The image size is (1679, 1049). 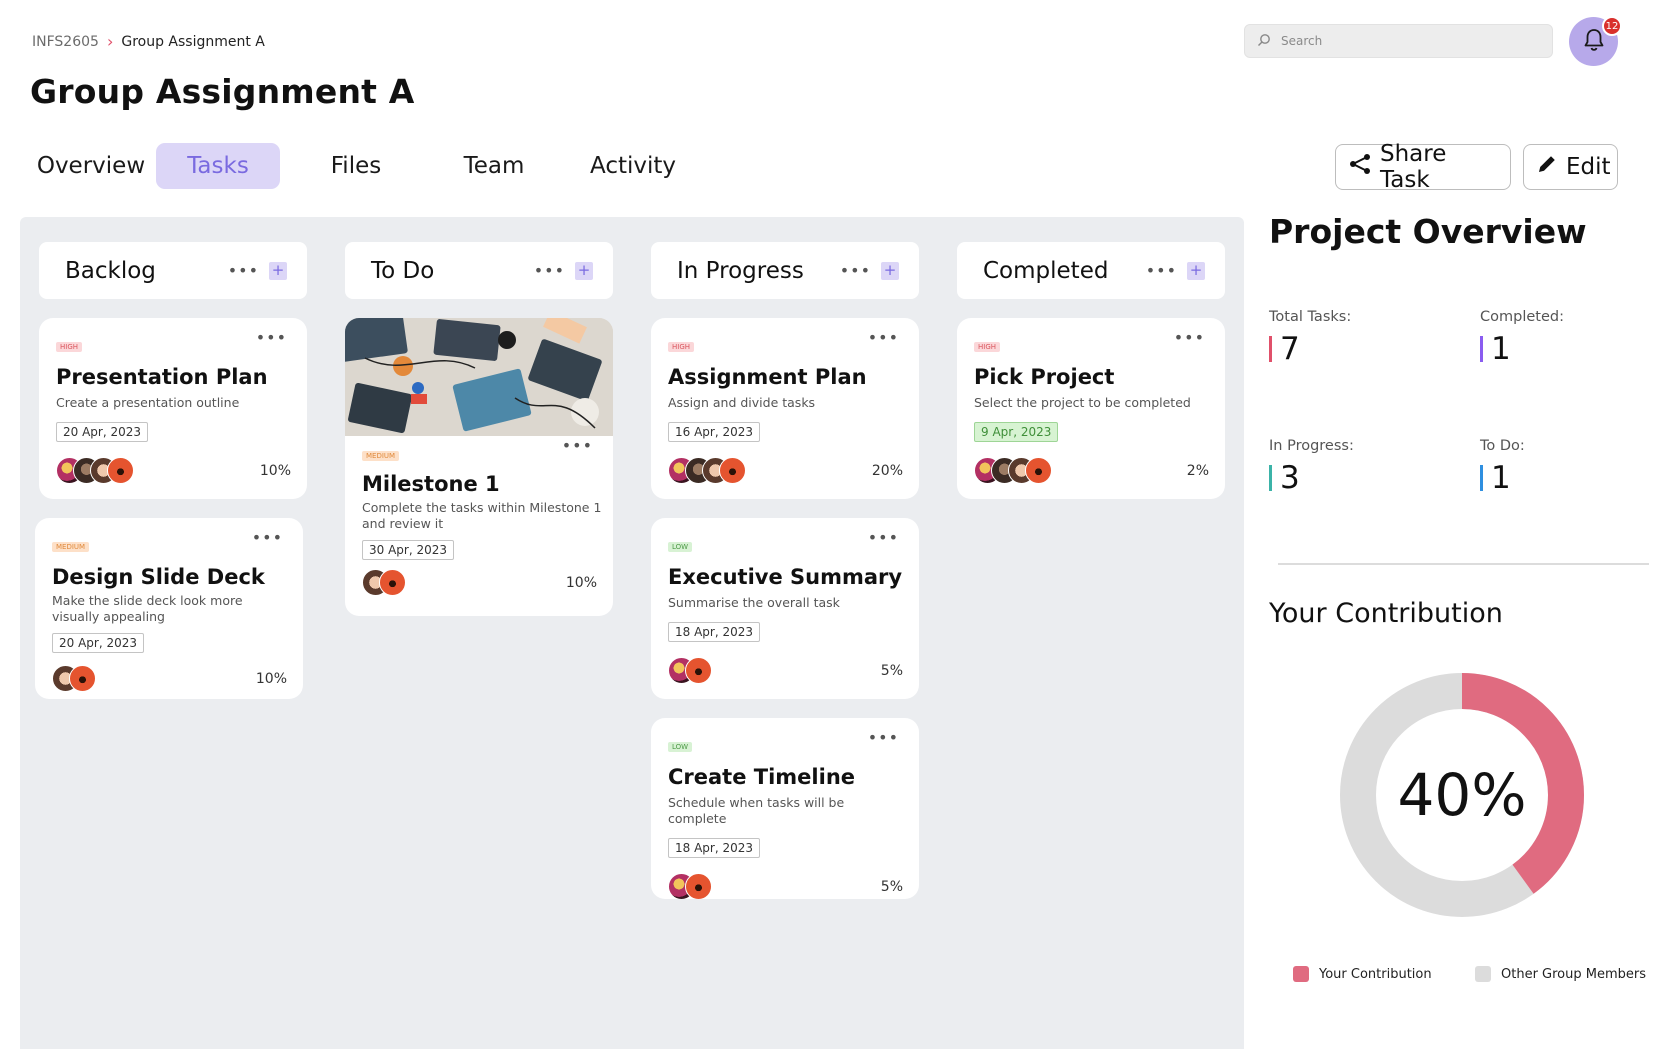 I want to click on search-input: Search, so click(x=1398, y=41).